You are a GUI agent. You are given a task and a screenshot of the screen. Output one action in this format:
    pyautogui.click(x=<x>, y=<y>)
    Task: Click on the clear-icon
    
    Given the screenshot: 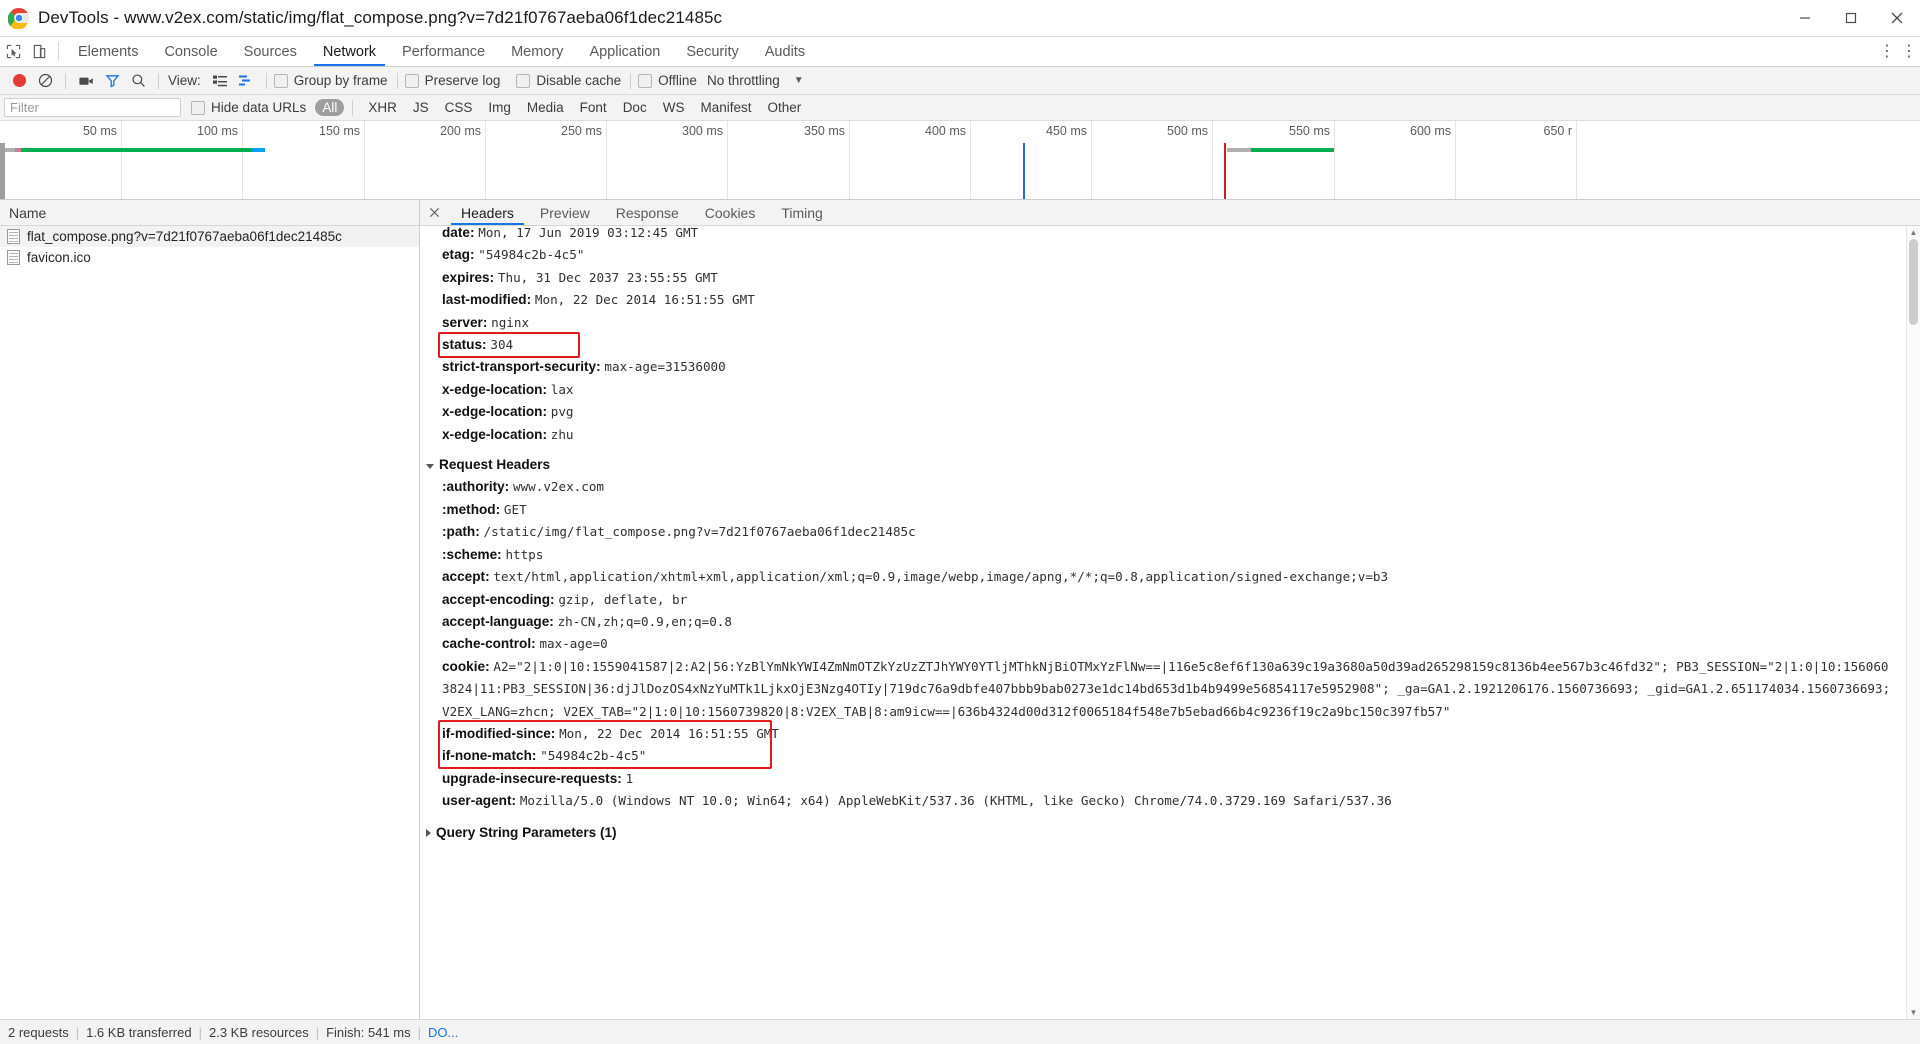 What is the action you would take?
    pyautogui.click(x=45, y=81)
    